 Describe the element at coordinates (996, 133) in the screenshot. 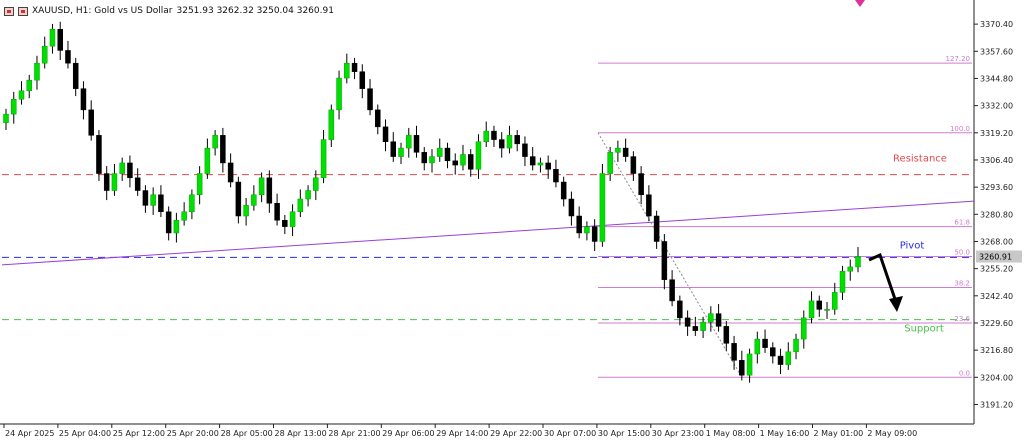

I see `price-tick-label: 3319.20` at that location.